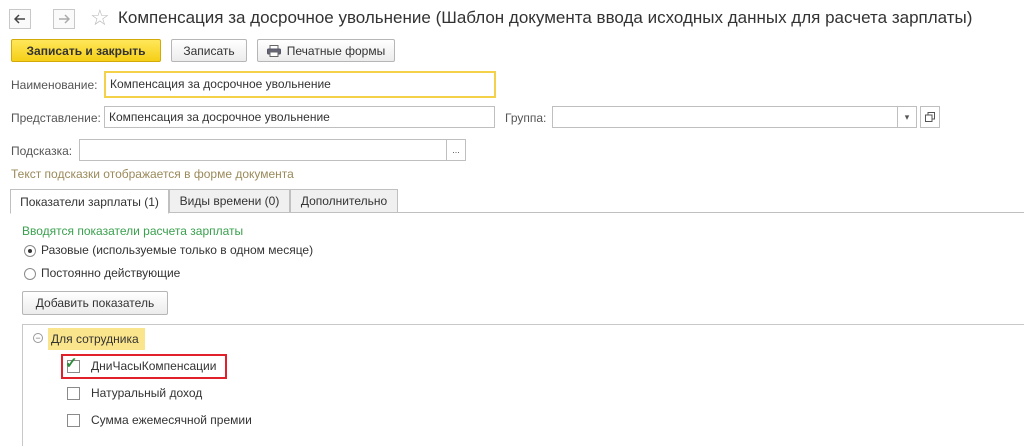  I want to click on printer-icon, so click(273, 50).